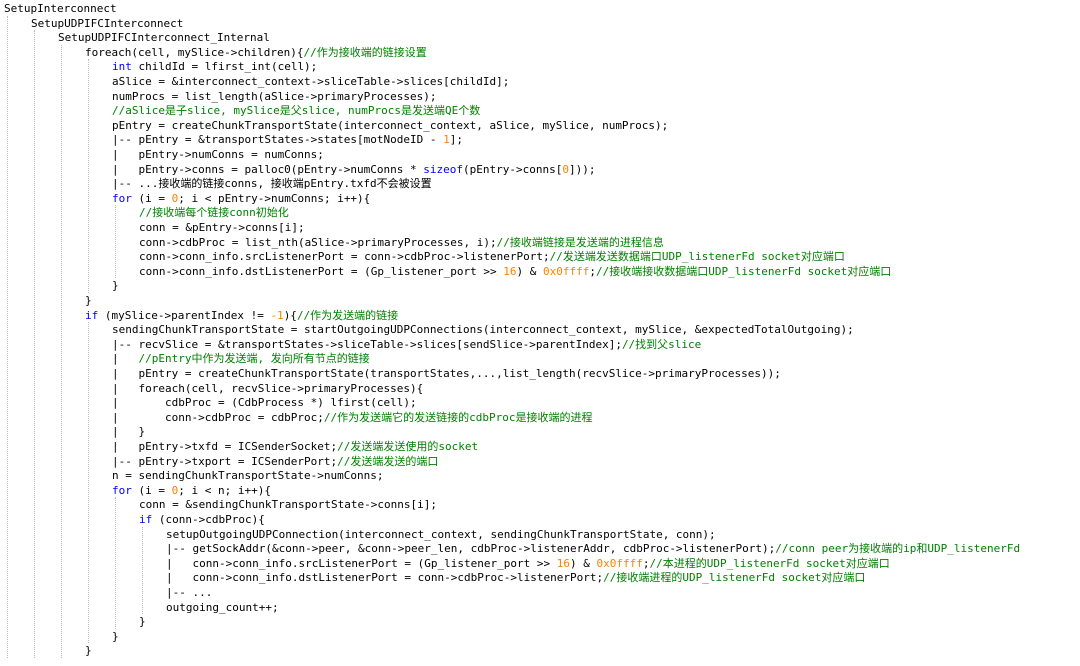 This screenshot has height=666, width=1080. I want to click on code-token: //接收端链接是发送端的进程信息, so click(580, 242).